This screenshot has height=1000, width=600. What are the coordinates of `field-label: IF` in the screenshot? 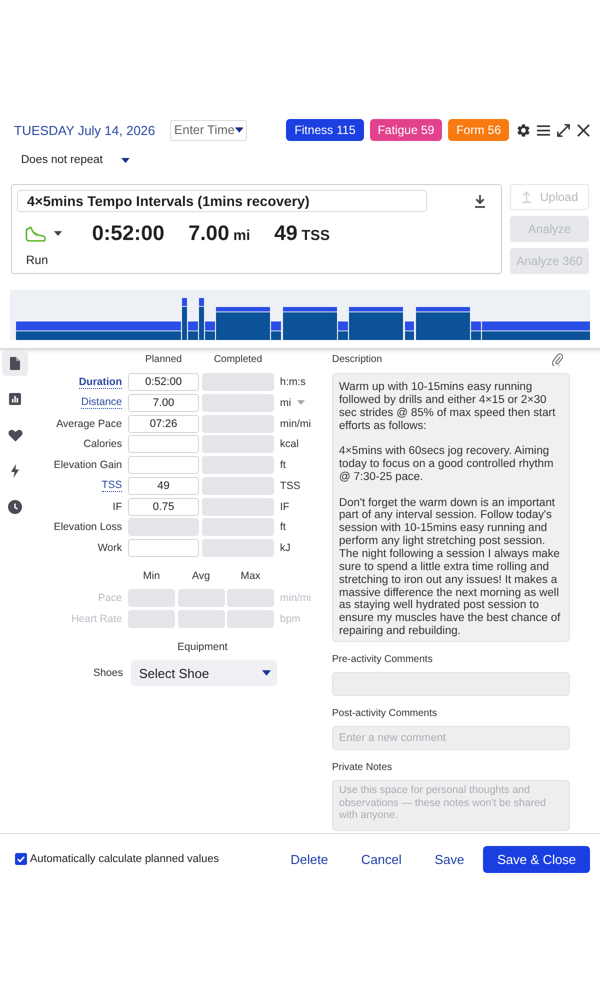 It's located at (117, 506).